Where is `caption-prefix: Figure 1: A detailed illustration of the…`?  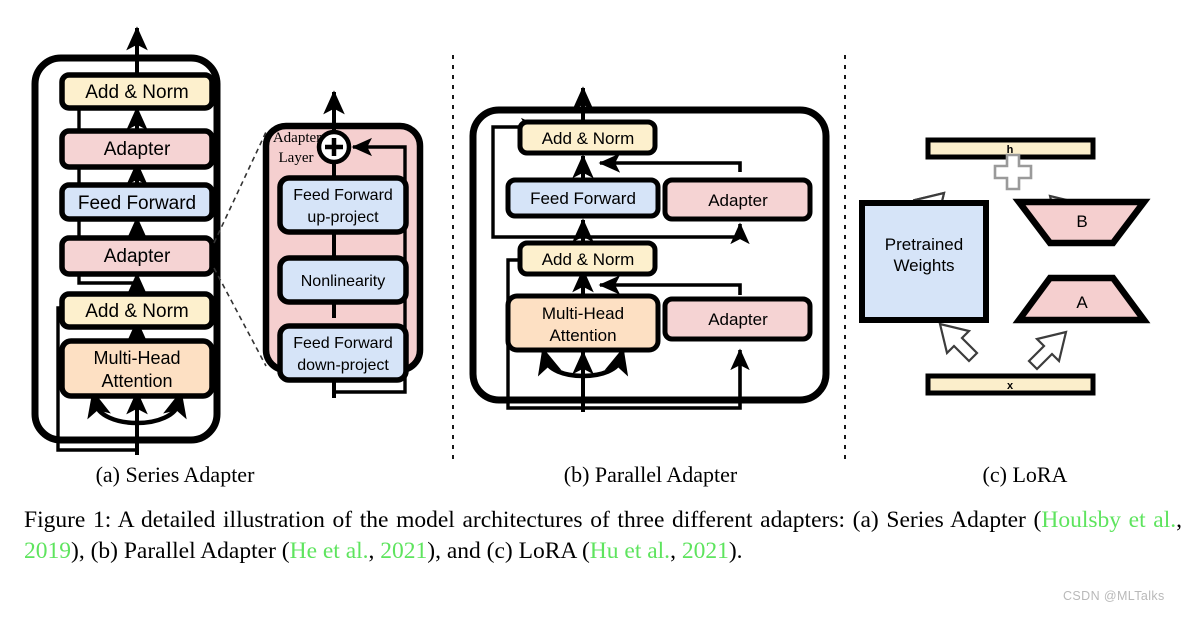 caption-prefix: Figure 1: A detailed illustration of the… is located at coordinates (533, 520).